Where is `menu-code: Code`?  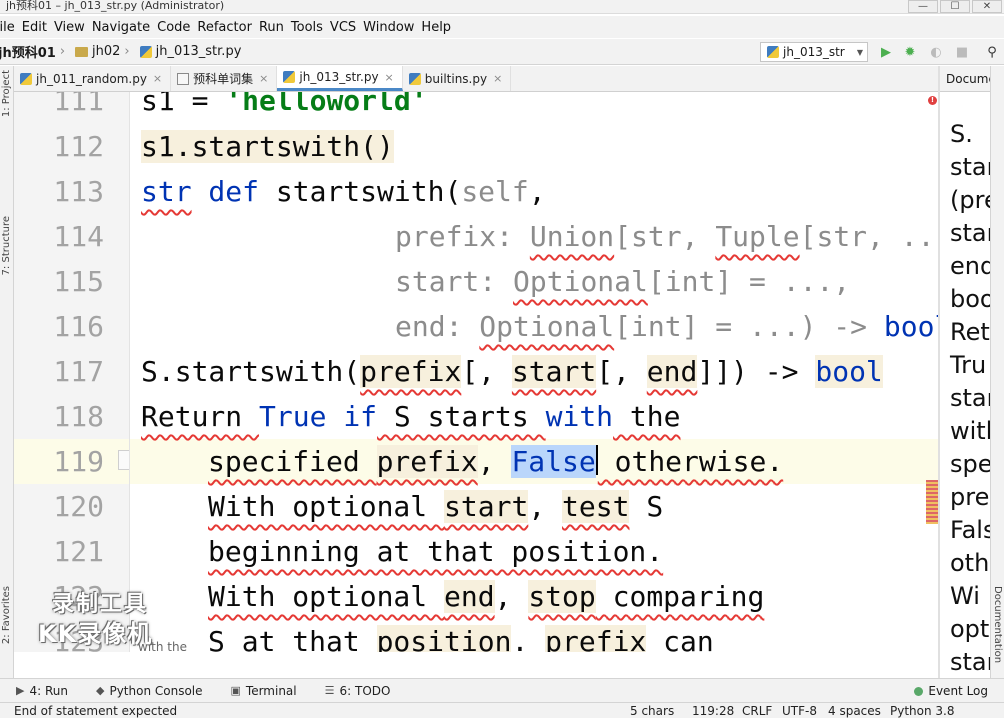 menu-code: Code is located at coordinates (176, 27).